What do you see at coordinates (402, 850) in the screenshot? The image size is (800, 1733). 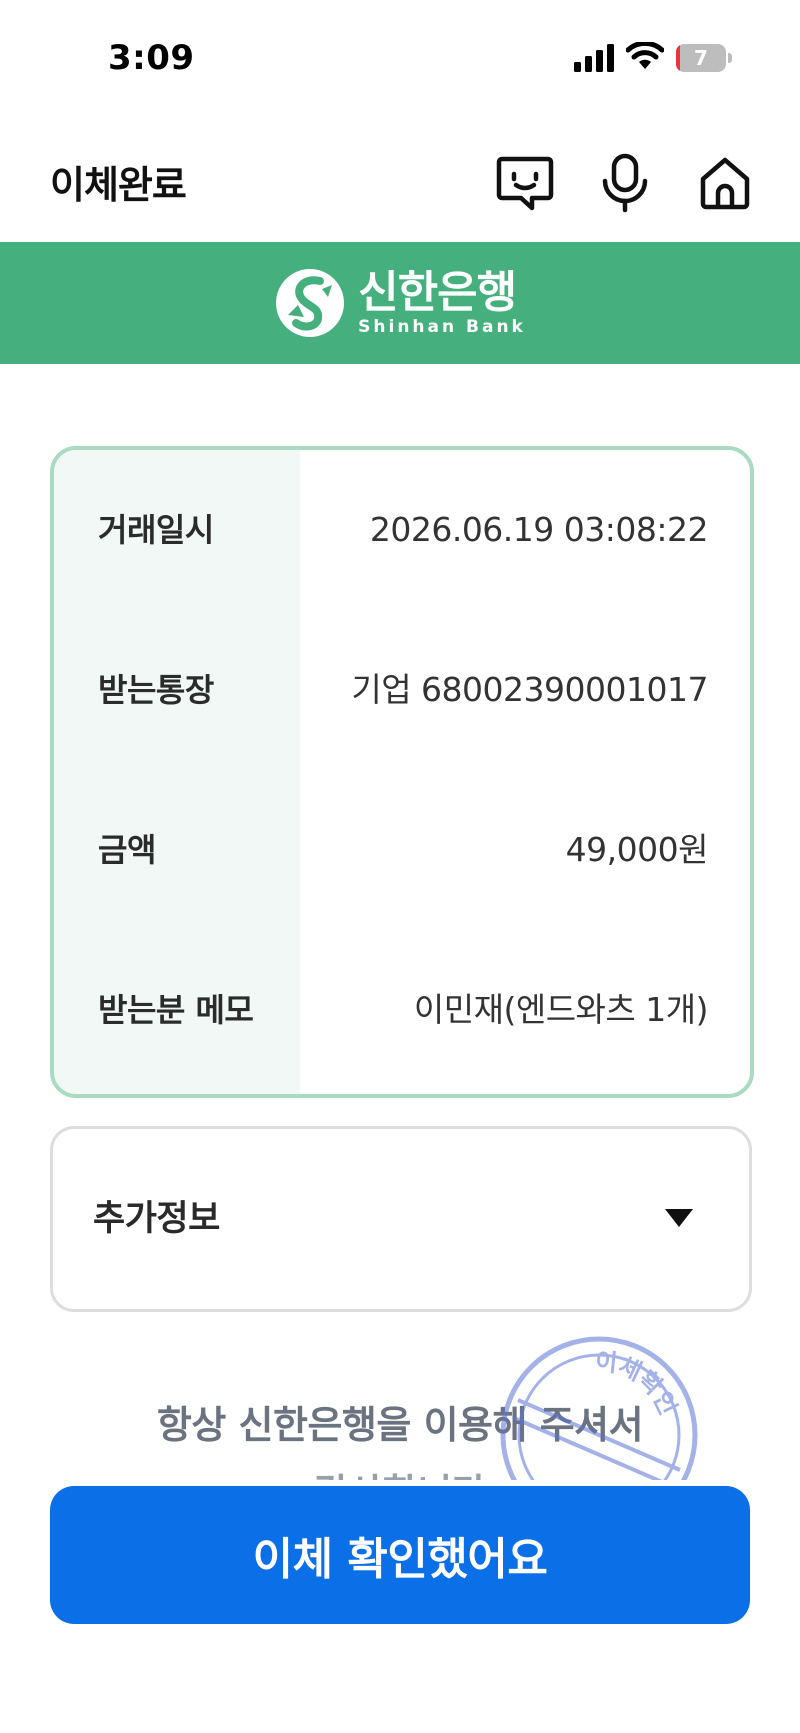 I see `detail-row-amount: 금액 49,000원` at bounding box center [402, 850].